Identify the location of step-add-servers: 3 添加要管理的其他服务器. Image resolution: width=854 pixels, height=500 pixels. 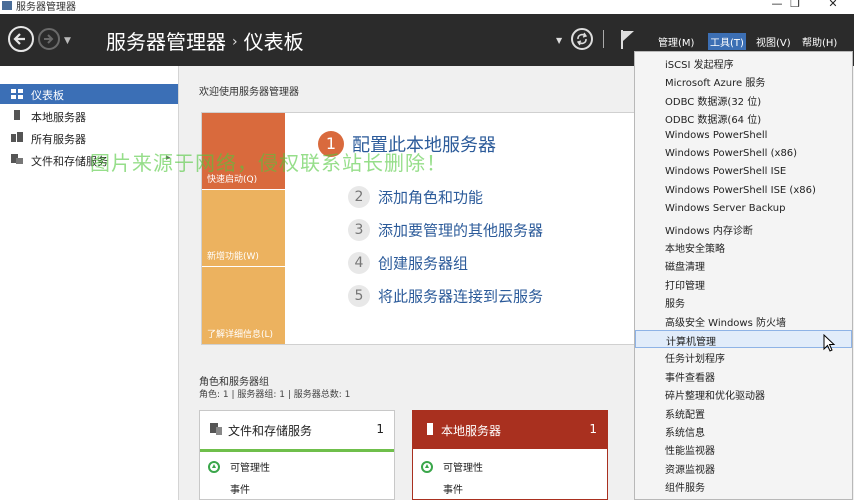
(445, 230).